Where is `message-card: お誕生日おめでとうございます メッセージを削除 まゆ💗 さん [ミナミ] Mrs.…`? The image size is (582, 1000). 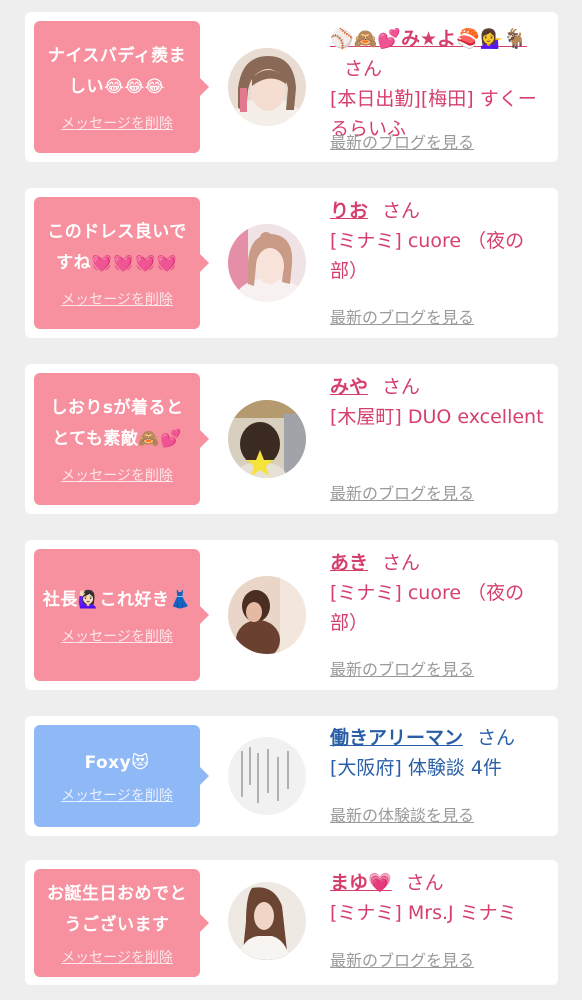
message-card: お誕生日おめでとうございます メッセージを削除 まゆ💗 さん [ミナミ] Mrs.… is located at coordinates (291, 922).